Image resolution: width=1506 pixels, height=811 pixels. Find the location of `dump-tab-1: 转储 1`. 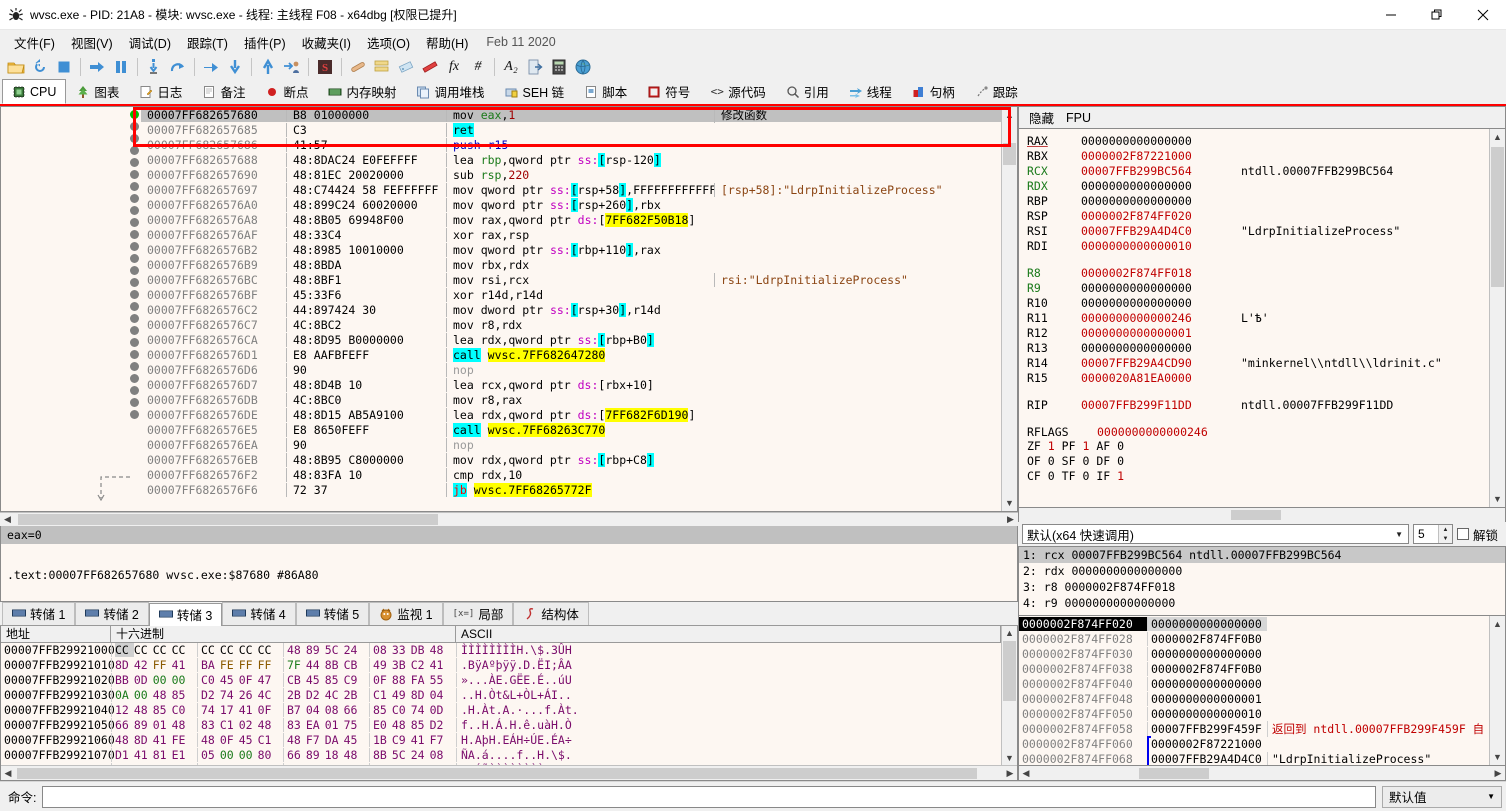

dump-tab-1: 转储 1 is located at coordinates (39, 613).